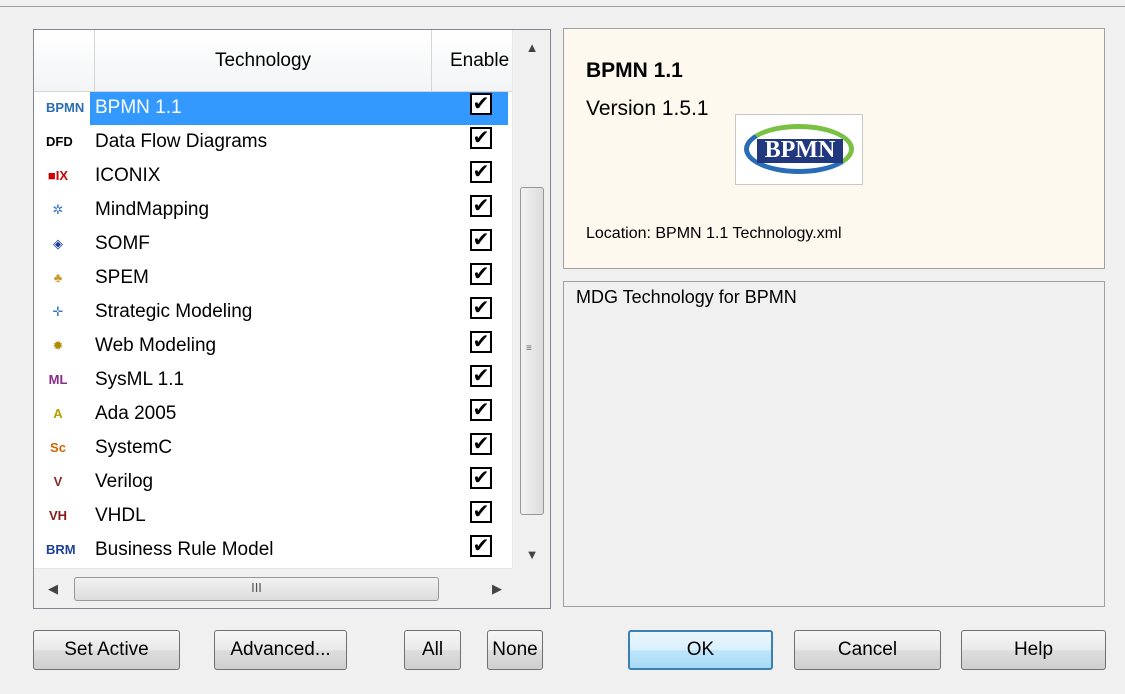  Describe the element at coordinates (140, 379) in the screenshot. I see `technology-name: SysML 1.1` at that location.